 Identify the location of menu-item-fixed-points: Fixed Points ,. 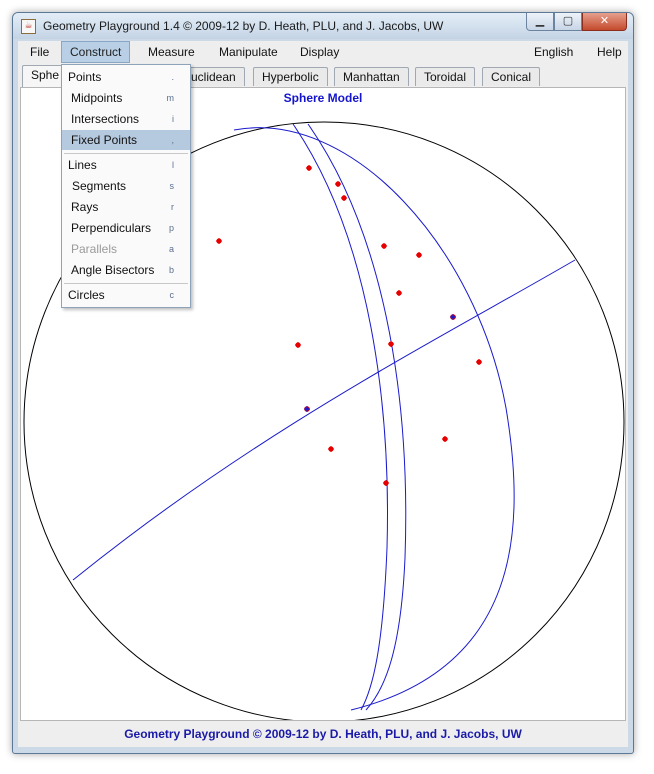
(126, 140).